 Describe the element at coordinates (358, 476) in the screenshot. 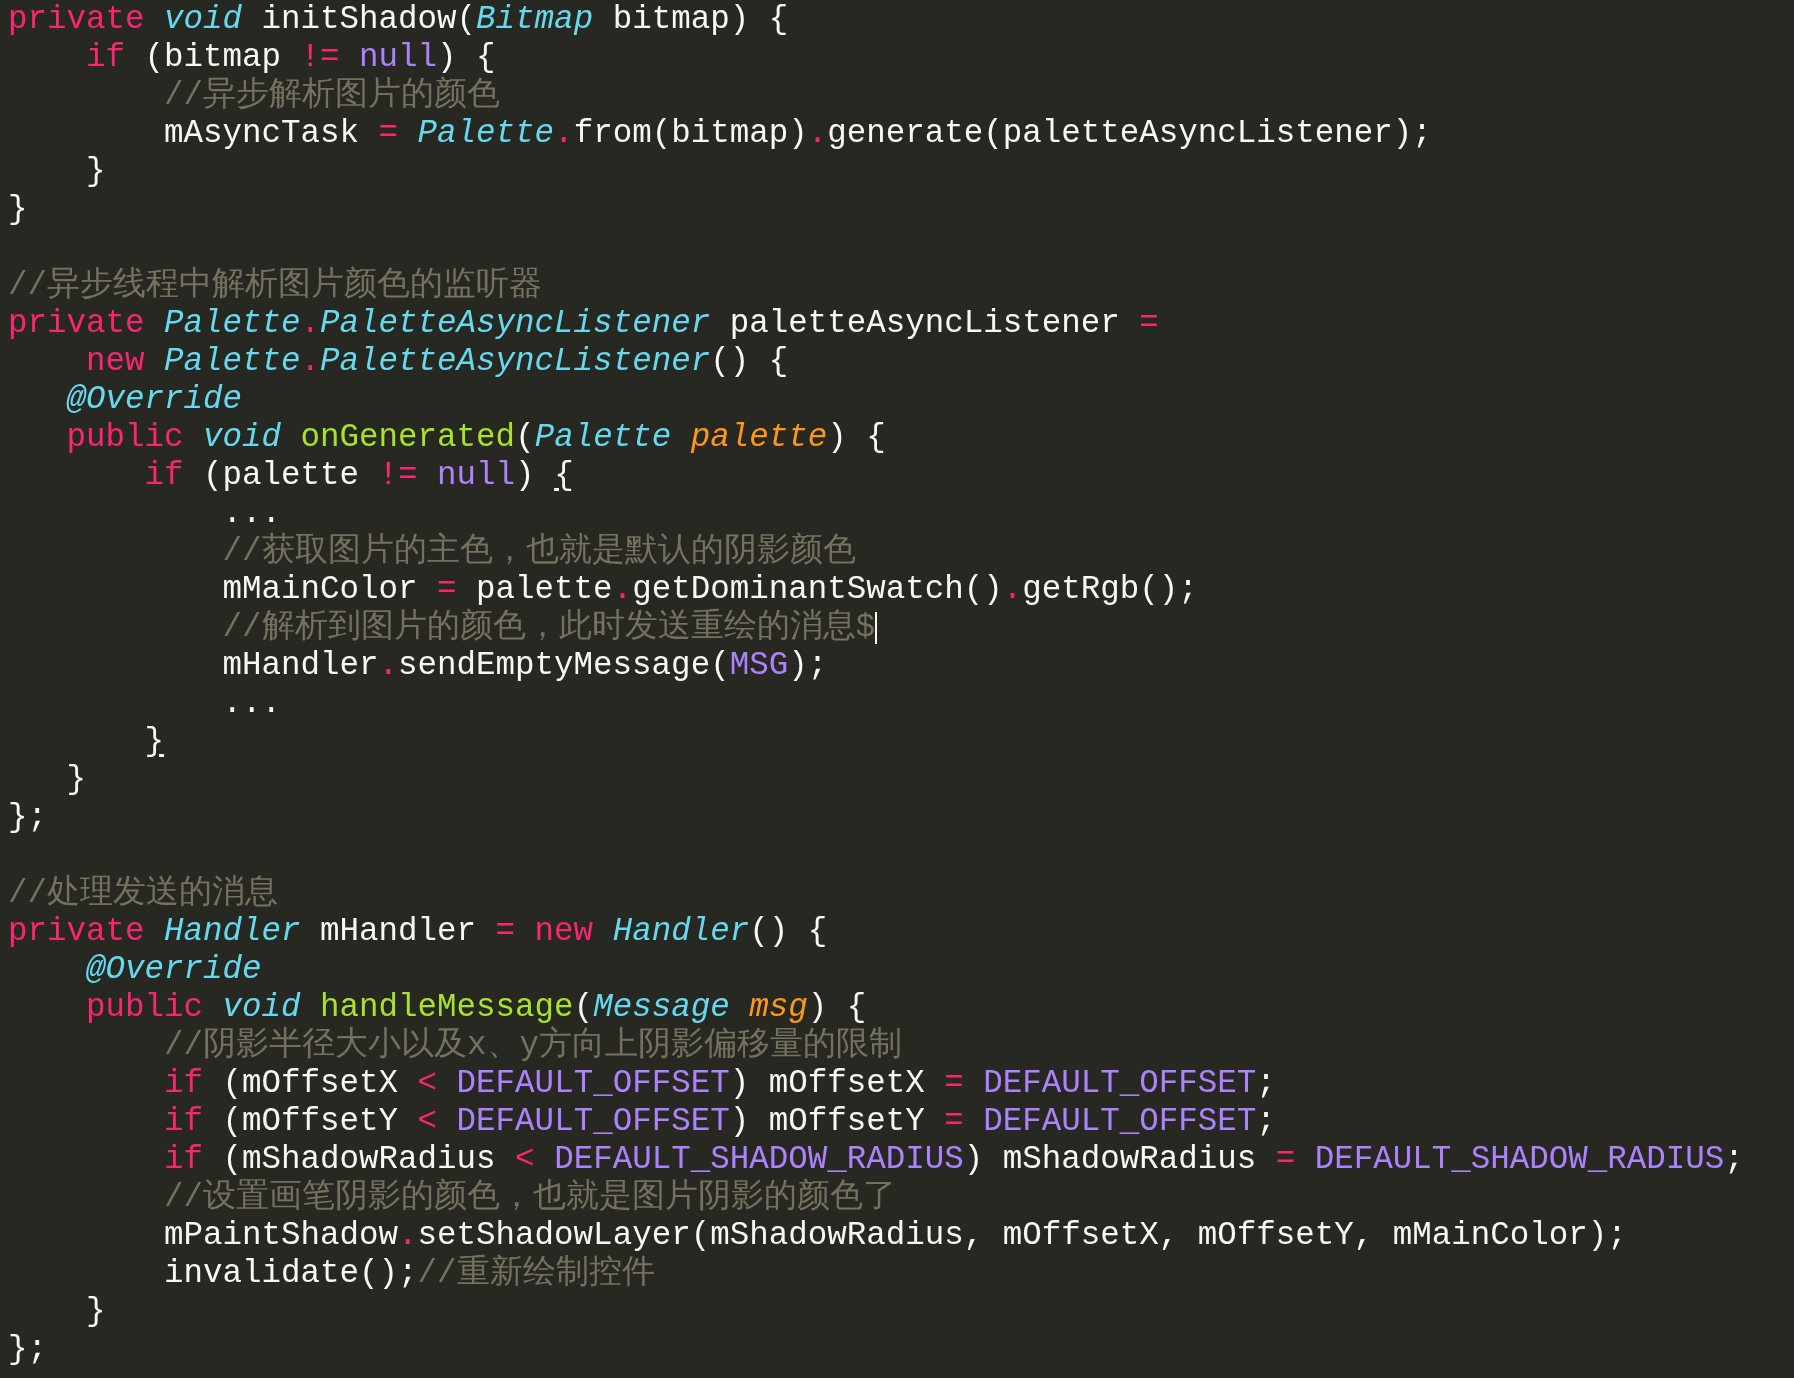

I see `code-line: if (palette != null) {` at that location.